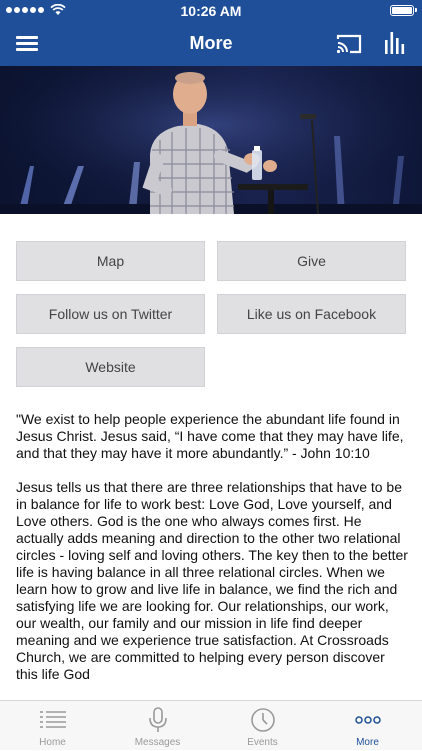 The width and height of the screenshot is (422, 751). Describe the element at coordinates (263, 720) in the screenshot. I see `clock-icon` at that location.